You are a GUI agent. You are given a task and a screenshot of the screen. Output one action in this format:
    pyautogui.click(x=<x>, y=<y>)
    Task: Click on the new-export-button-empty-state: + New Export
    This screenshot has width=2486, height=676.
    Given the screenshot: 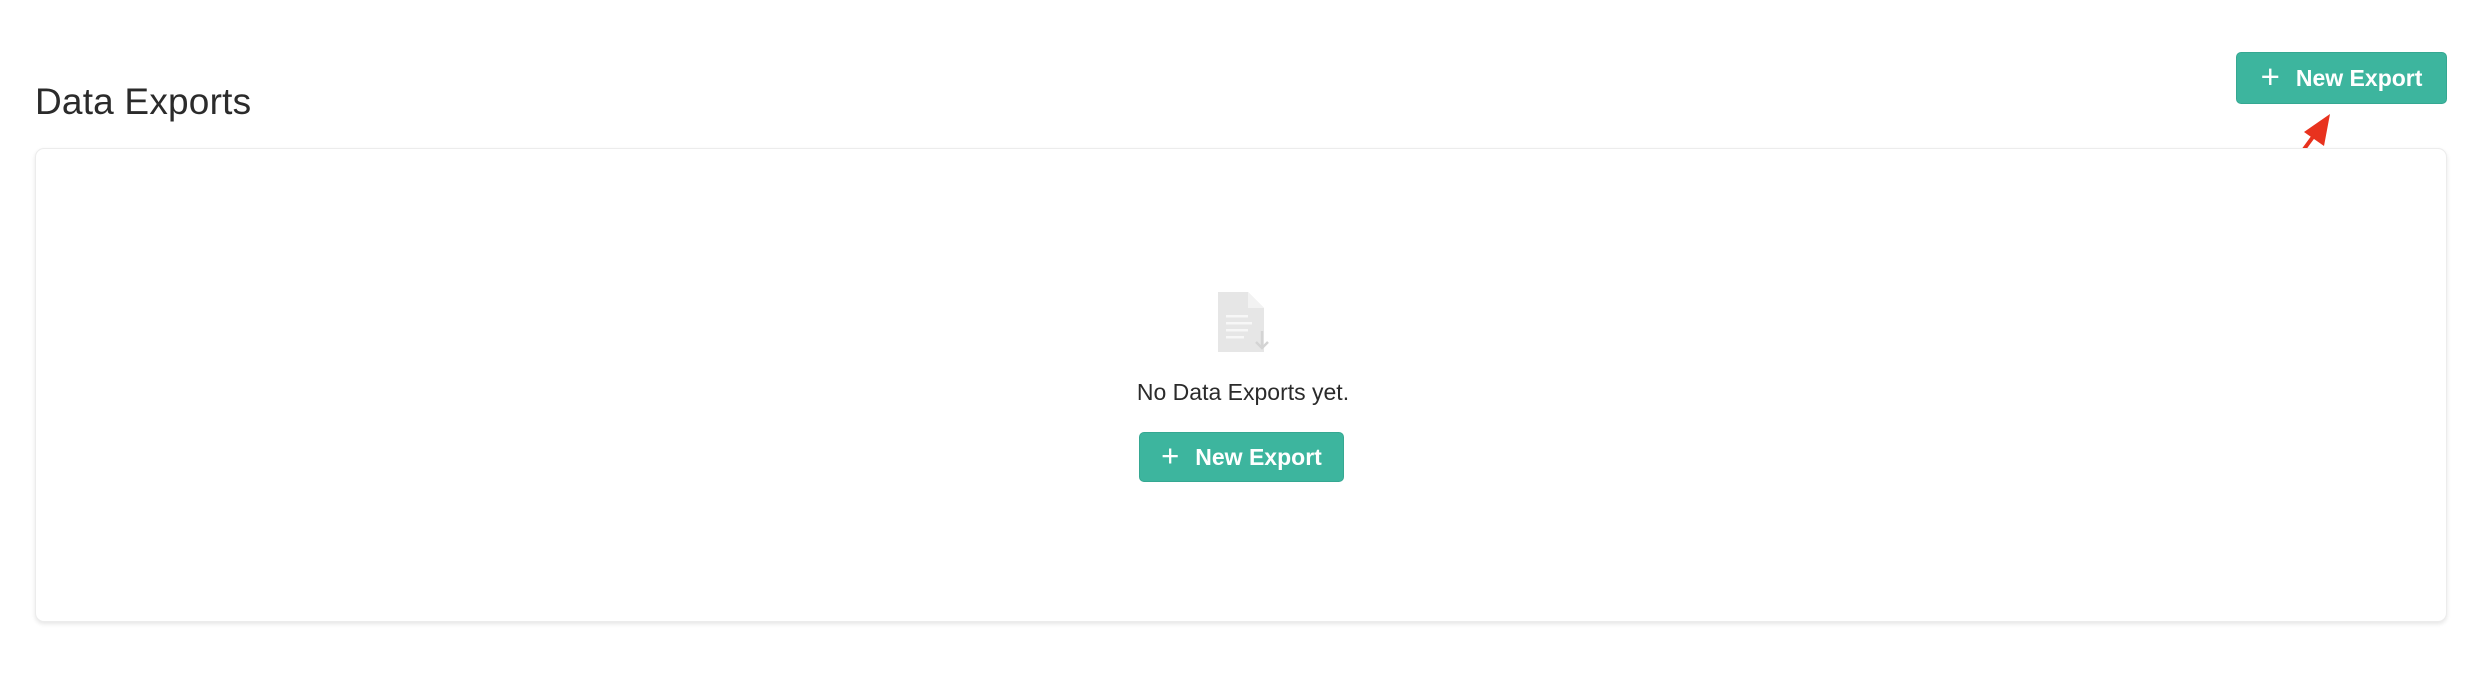 What is the action you would take?
    pyautogui.click(x=1241, y=457)
    